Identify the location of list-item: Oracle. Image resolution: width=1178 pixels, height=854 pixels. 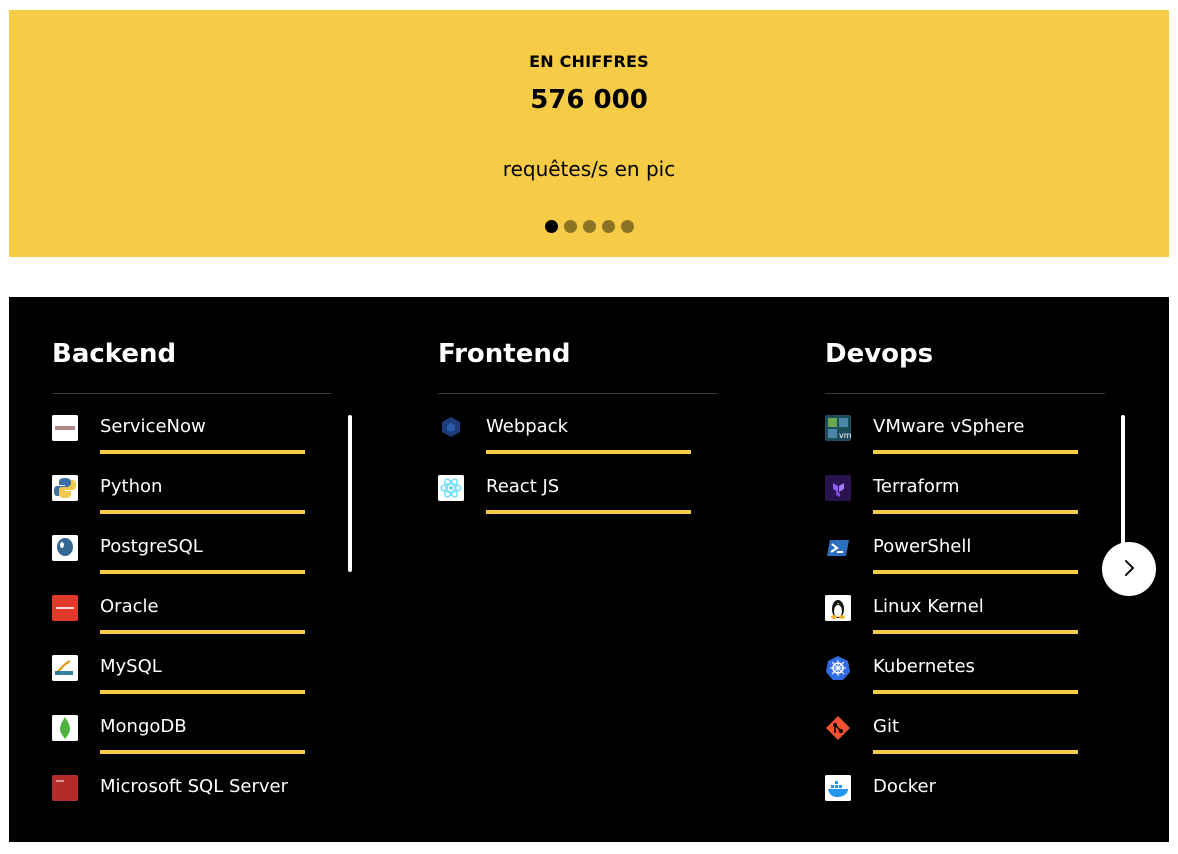
(202, 625).